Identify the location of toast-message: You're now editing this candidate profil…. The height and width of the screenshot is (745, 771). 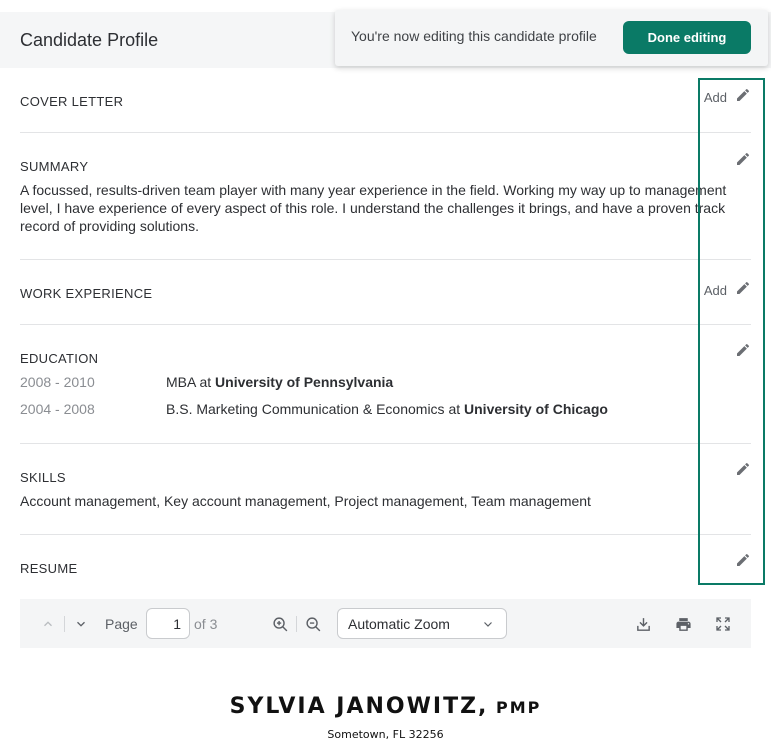
(474, 36).